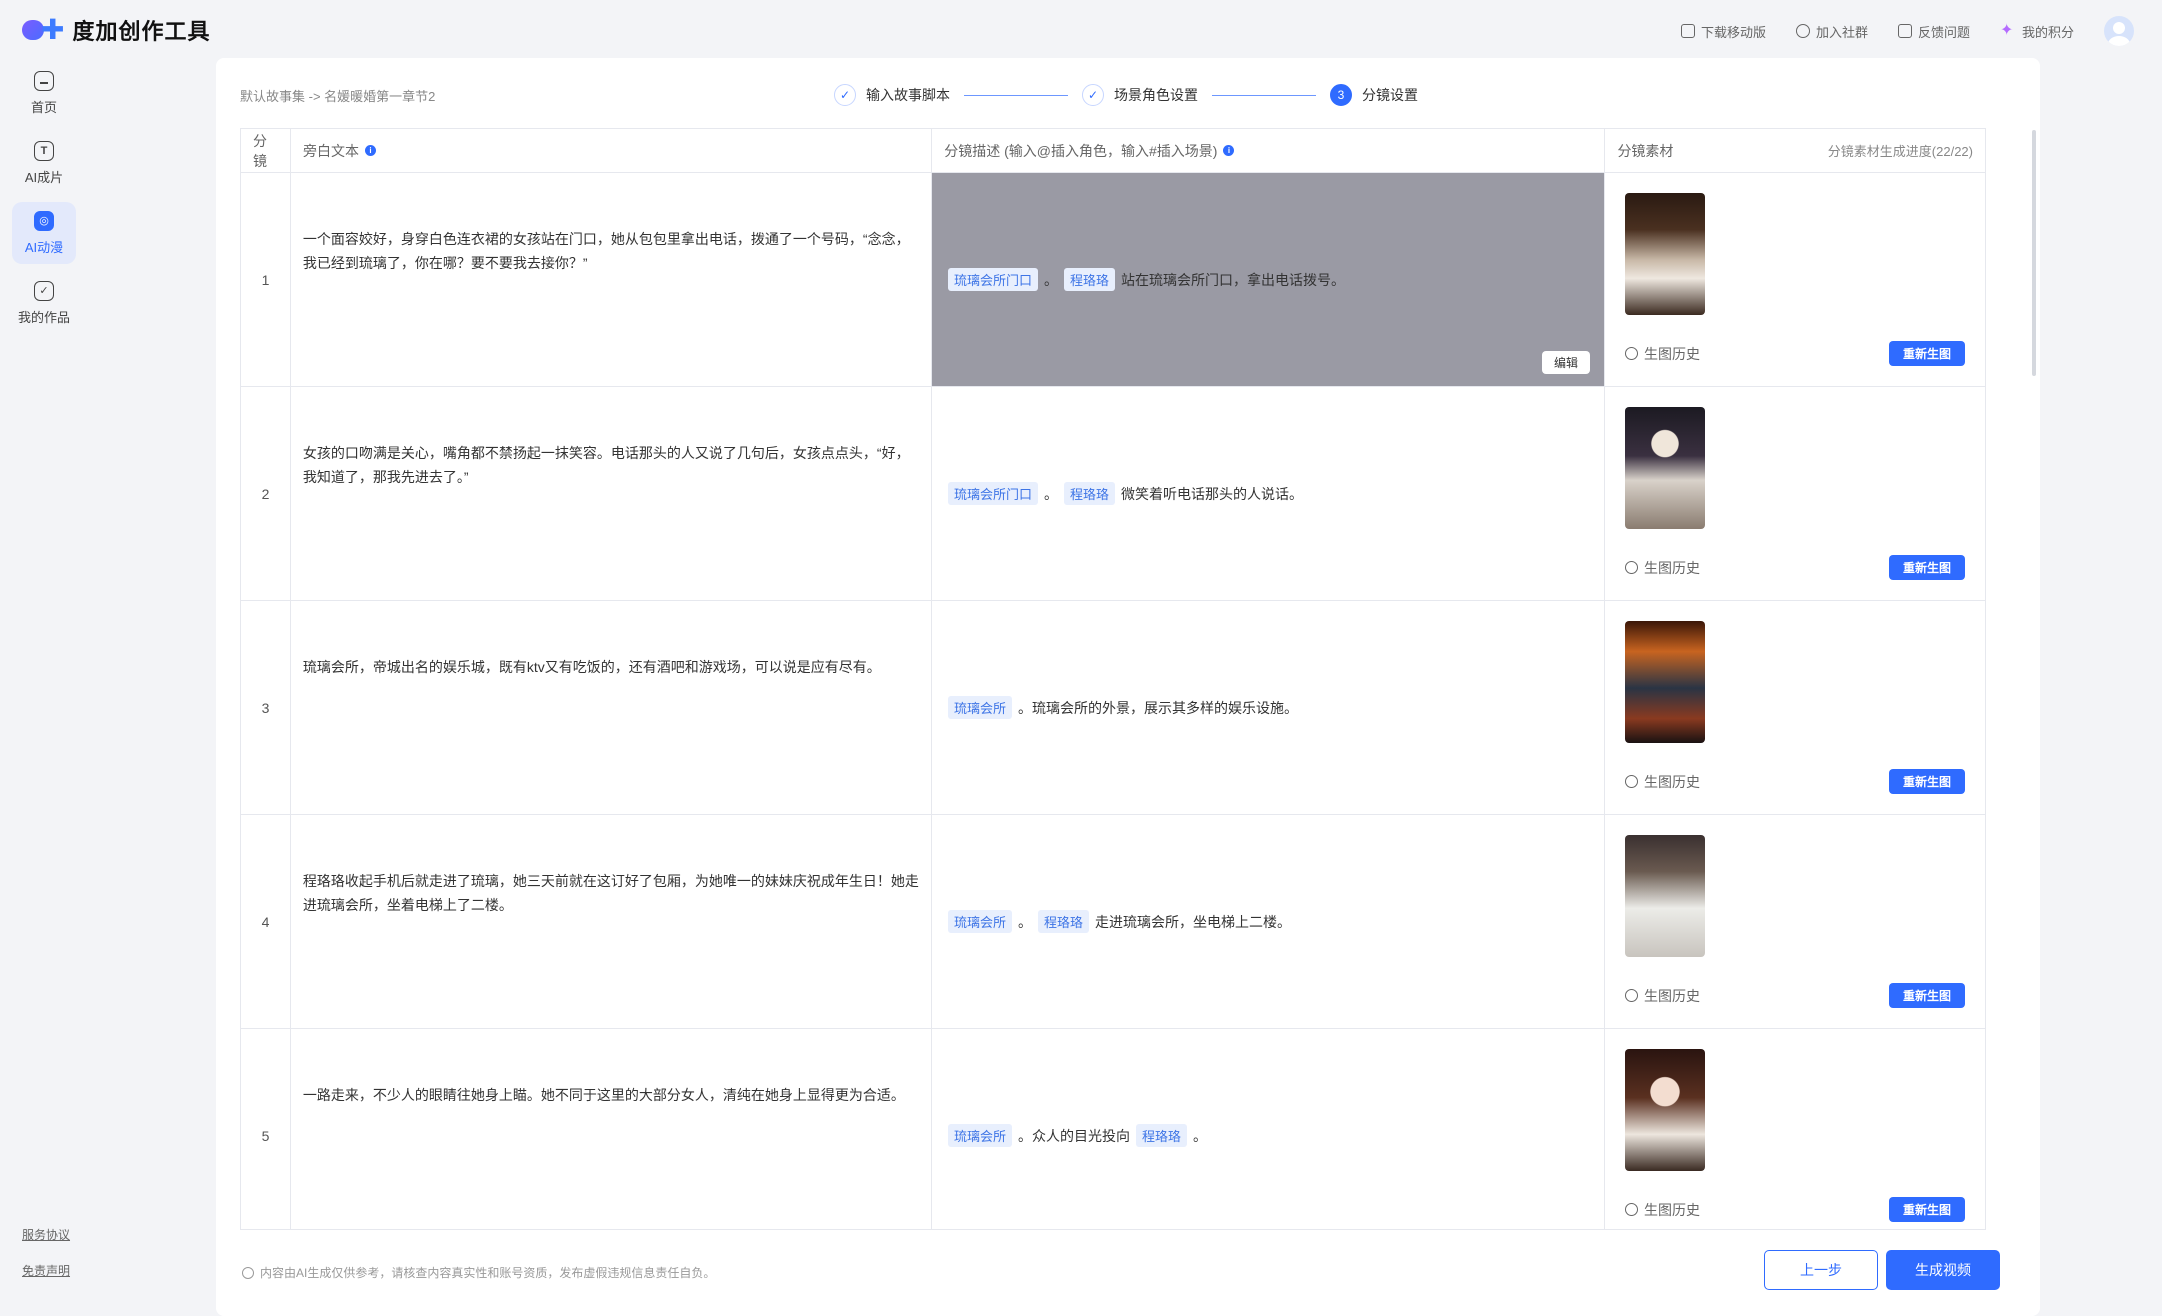 This screenshot has height=1316, width=2162. I want to click on step-indicator: ✓ 输入故事脚本 ✓ 场景角色设置 3 分镜设置, so click(1126, 95).